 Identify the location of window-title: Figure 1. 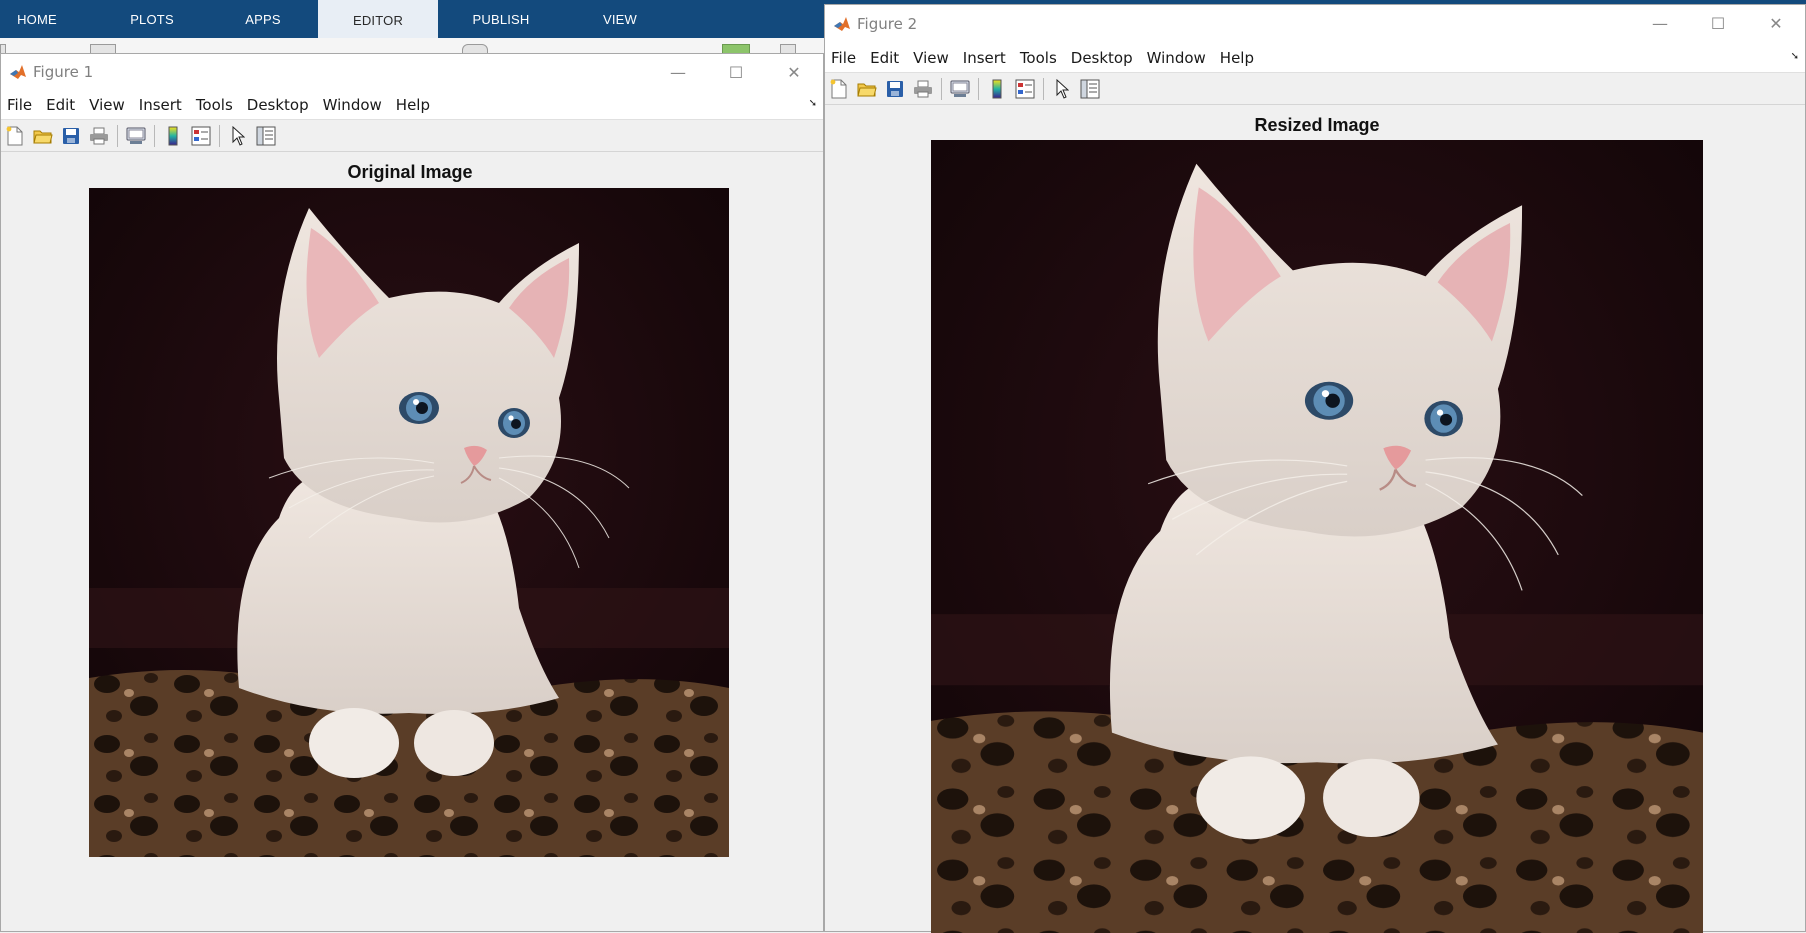
(63, 72).